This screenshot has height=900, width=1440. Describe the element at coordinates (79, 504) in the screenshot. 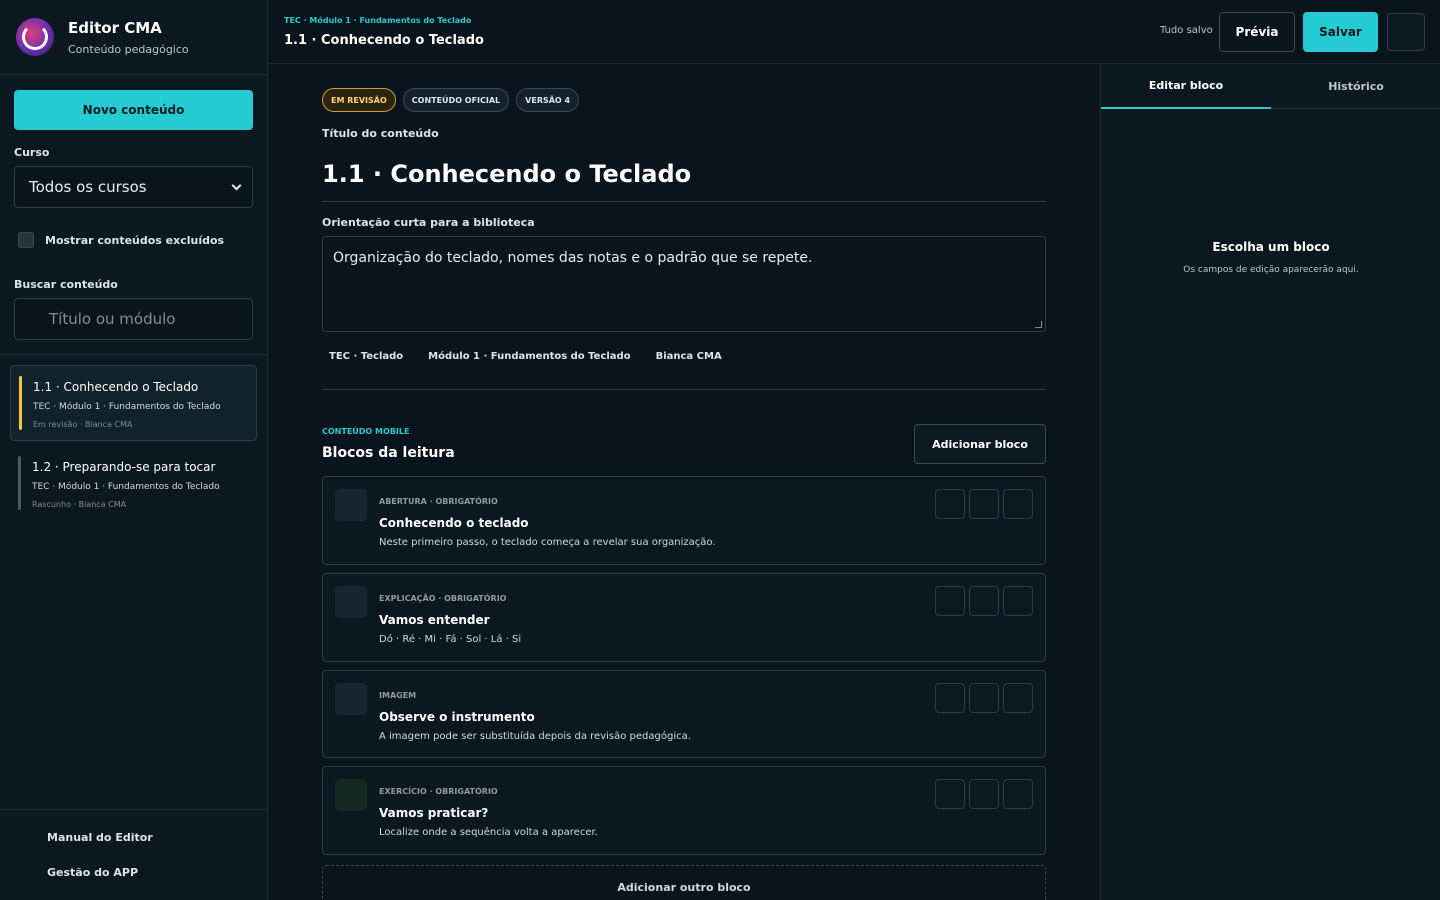

I see `content-item-meta: Rascunho · Bianca CMA` at that location.